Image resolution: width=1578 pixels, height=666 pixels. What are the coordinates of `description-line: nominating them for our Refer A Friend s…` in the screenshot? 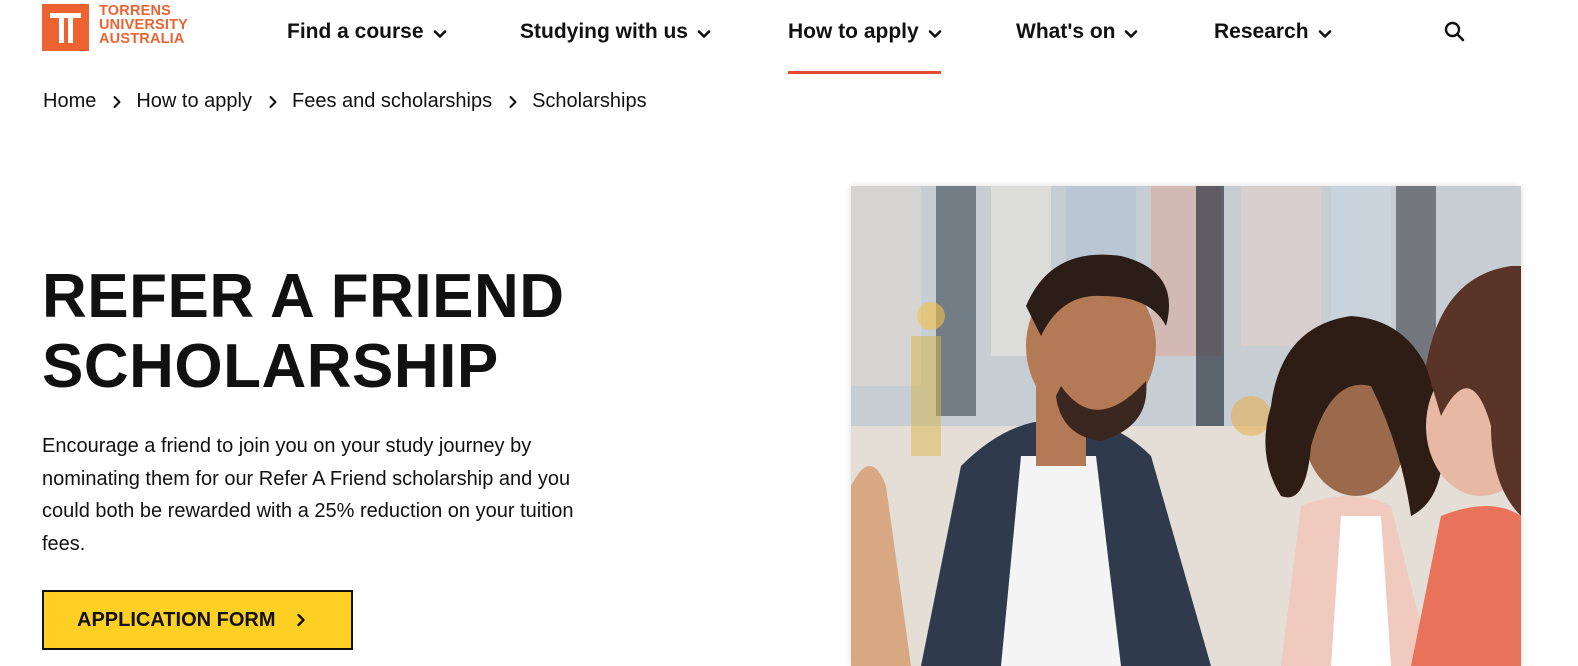 It's located at (306, 478).